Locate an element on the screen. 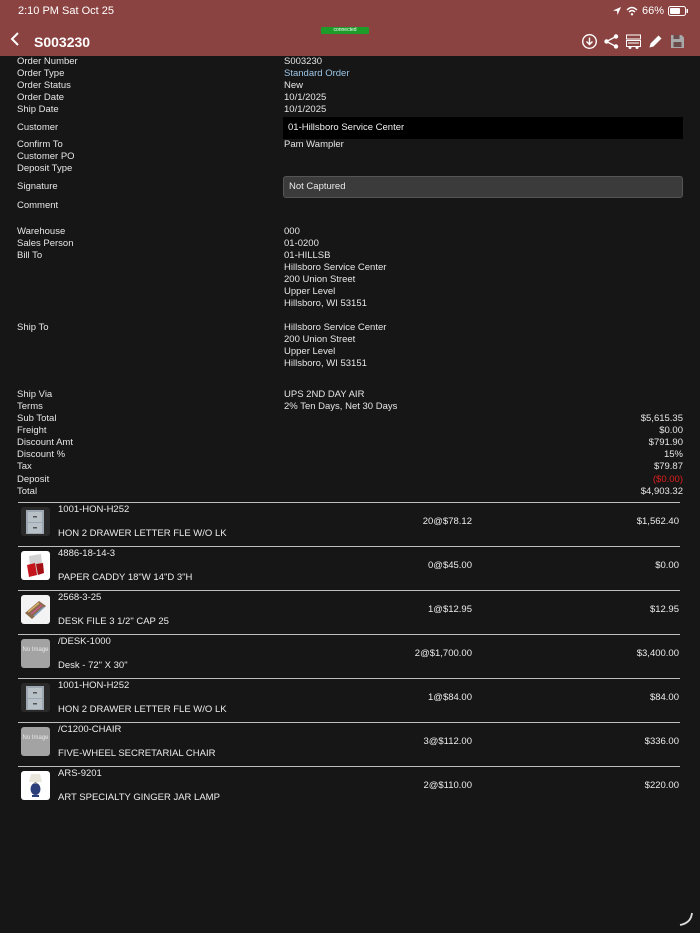  sales-person-value: 01-0200 is located at coordinates (301, 243).